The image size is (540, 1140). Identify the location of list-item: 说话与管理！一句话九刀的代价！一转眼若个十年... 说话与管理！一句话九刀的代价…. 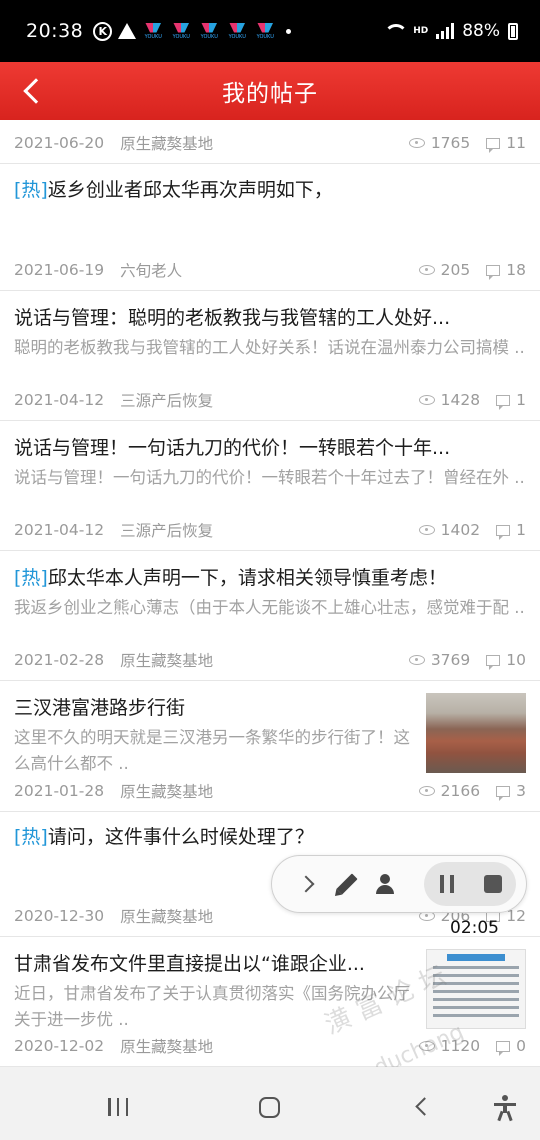
(270, 486).